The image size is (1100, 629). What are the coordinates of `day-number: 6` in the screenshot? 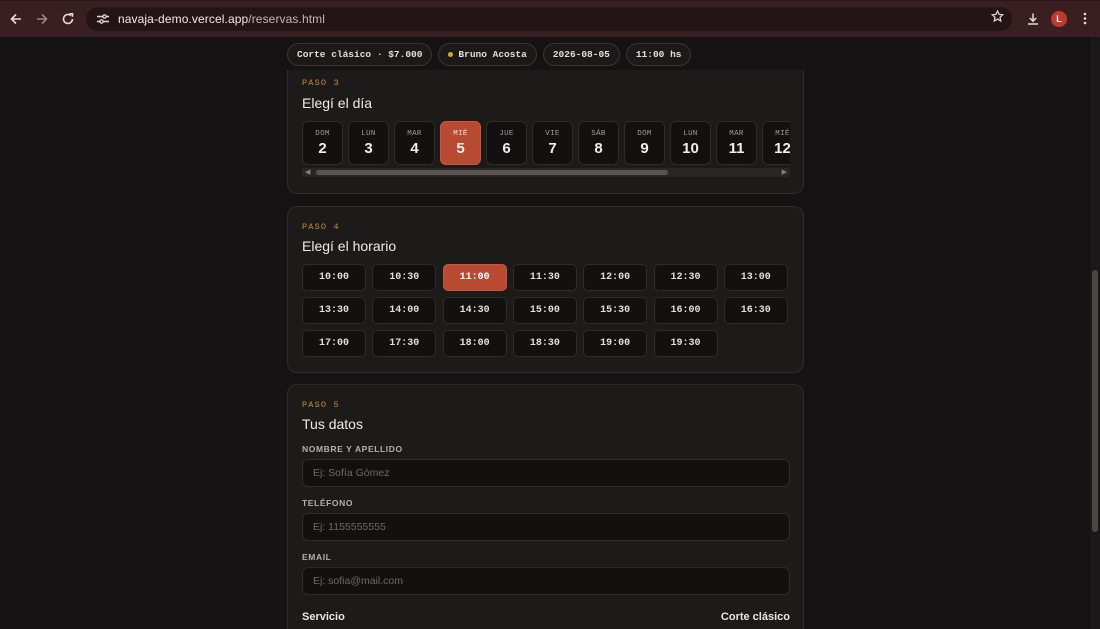 It's located at (506, 148).